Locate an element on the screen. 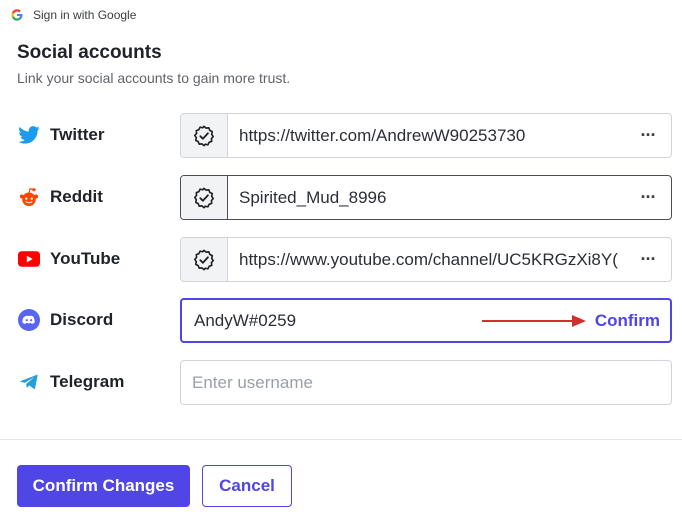  google-signin-bar: Sign in with Google is located at coordinates (341, 15).